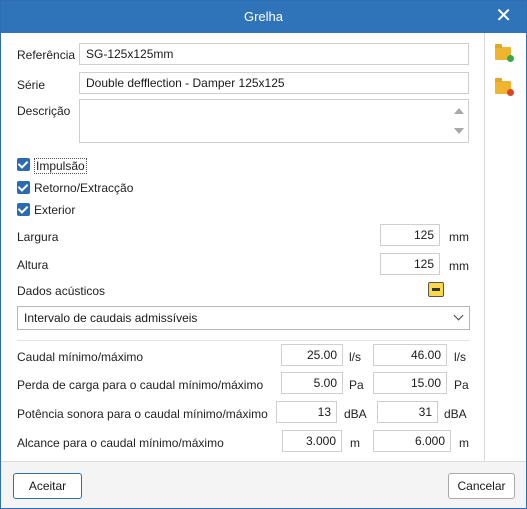 Image resolution: width=527 pixels, height=509 pixels. I want to click on caudal-label: Caudal mínimo/máximo, so click(80, 357).